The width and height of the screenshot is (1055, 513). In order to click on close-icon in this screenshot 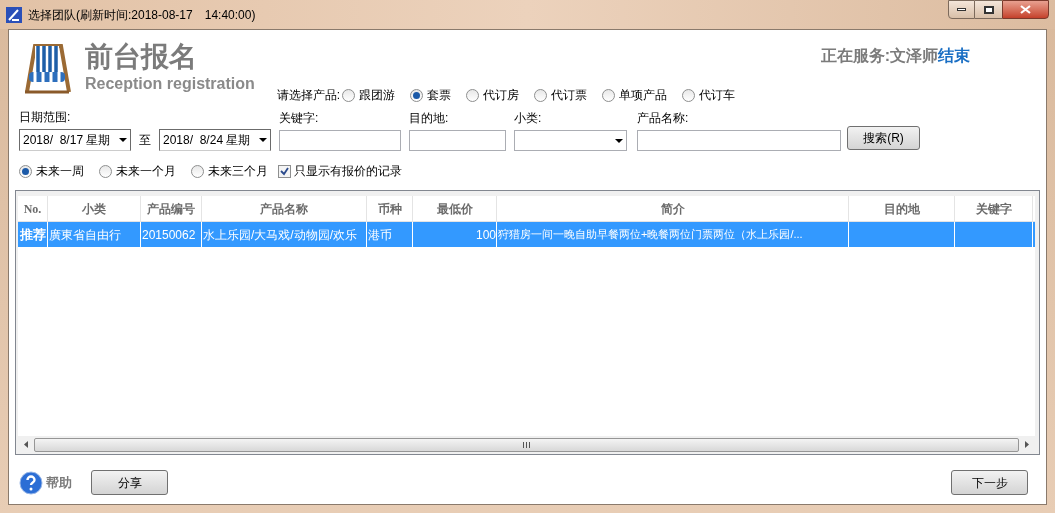, I will do `click(1025, 9)`.